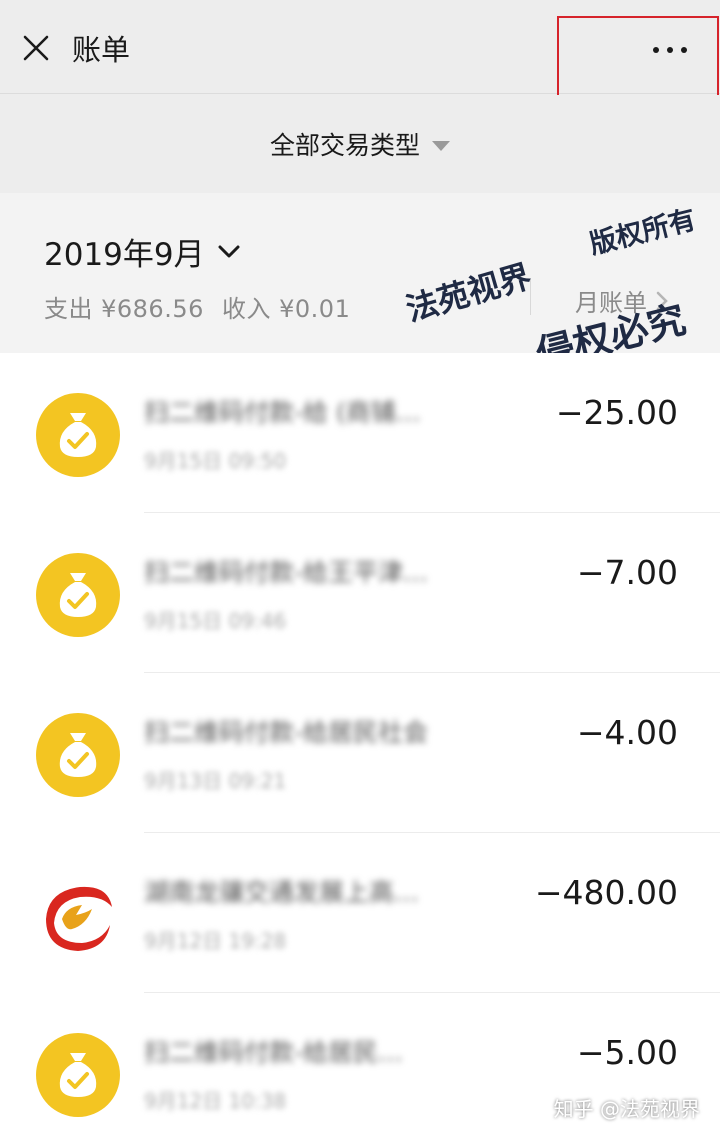 This screenshot has height=1136, width=720. I want to click on monthly-bill-label: 月账单, so click(611, 303).